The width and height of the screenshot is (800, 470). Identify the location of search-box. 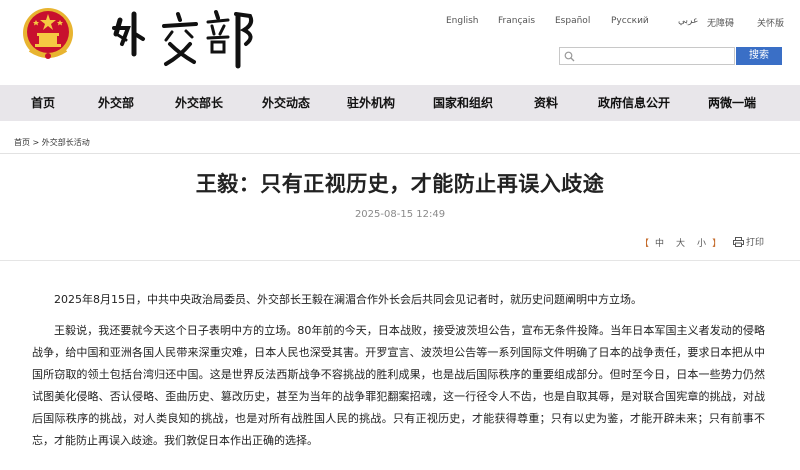
(647, 56).